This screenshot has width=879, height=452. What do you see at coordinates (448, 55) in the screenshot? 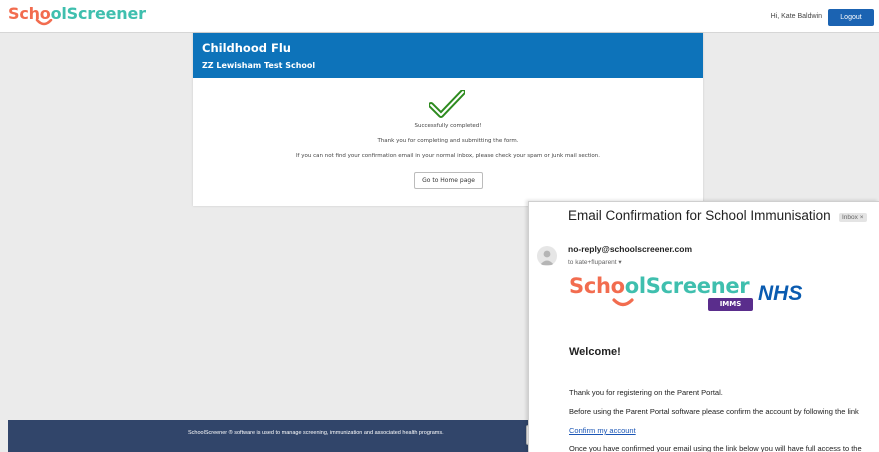
I see `card-header: Childhood Flu ZZ Lewisham Test School` at bounding box center [448, 55].